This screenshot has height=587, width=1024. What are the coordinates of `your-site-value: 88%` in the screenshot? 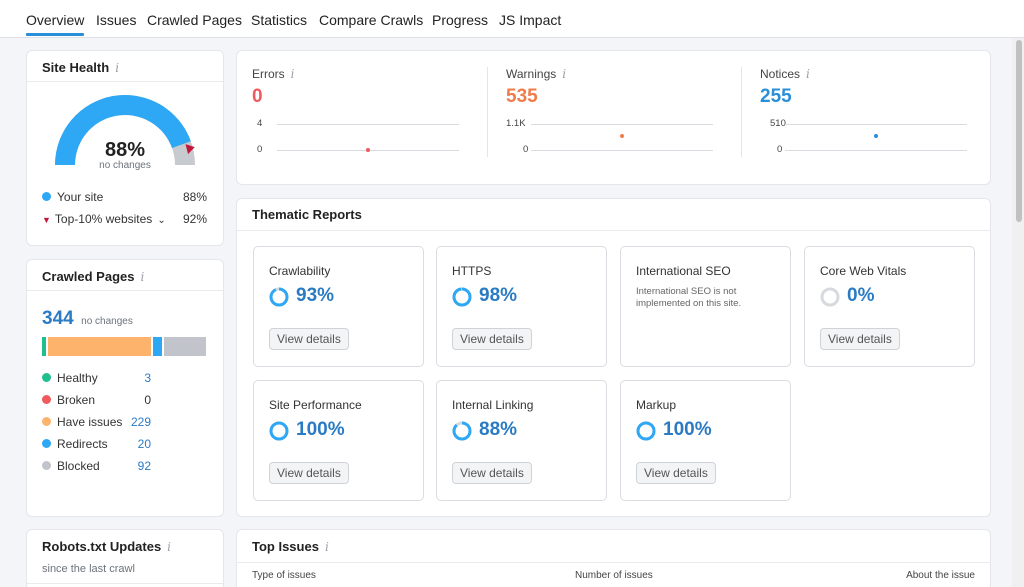 It's located at (194, 197).